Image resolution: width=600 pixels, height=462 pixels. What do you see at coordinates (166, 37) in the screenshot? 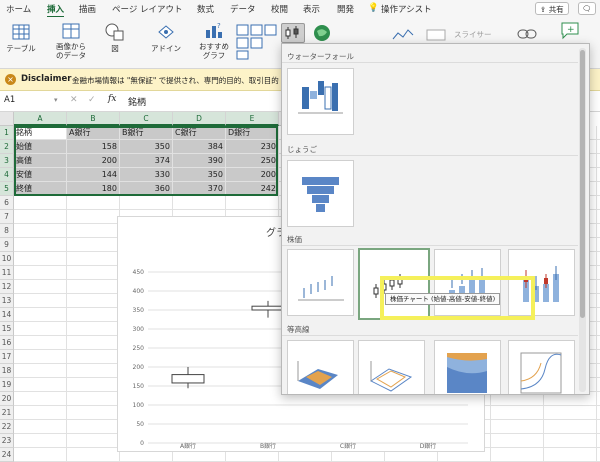
I see `addins-button: アドイン` at bounding box center [166, 37].